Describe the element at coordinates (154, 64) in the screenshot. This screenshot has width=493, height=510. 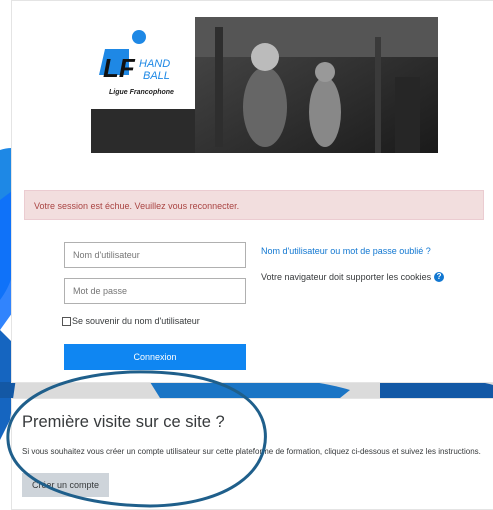
I see `svg-text: HAND` at that location.